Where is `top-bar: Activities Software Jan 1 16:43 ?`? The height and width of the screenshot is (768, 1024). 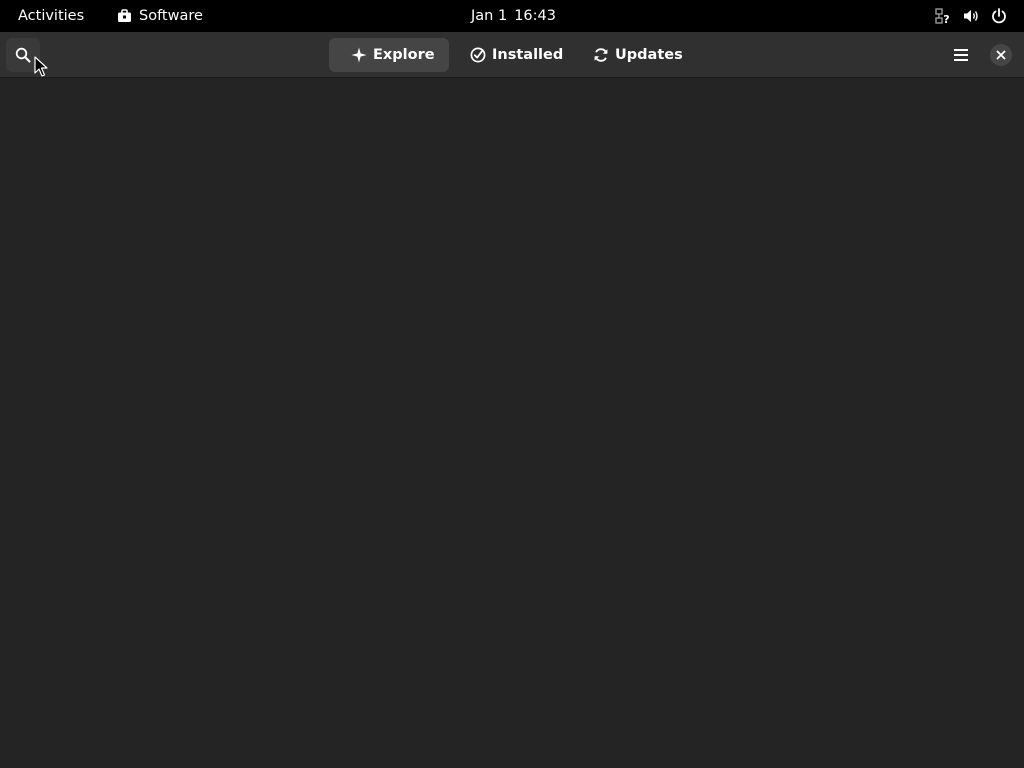
top-bar: Activities Software Jan 1 16:43 ? is located at coordinates (512, 16).